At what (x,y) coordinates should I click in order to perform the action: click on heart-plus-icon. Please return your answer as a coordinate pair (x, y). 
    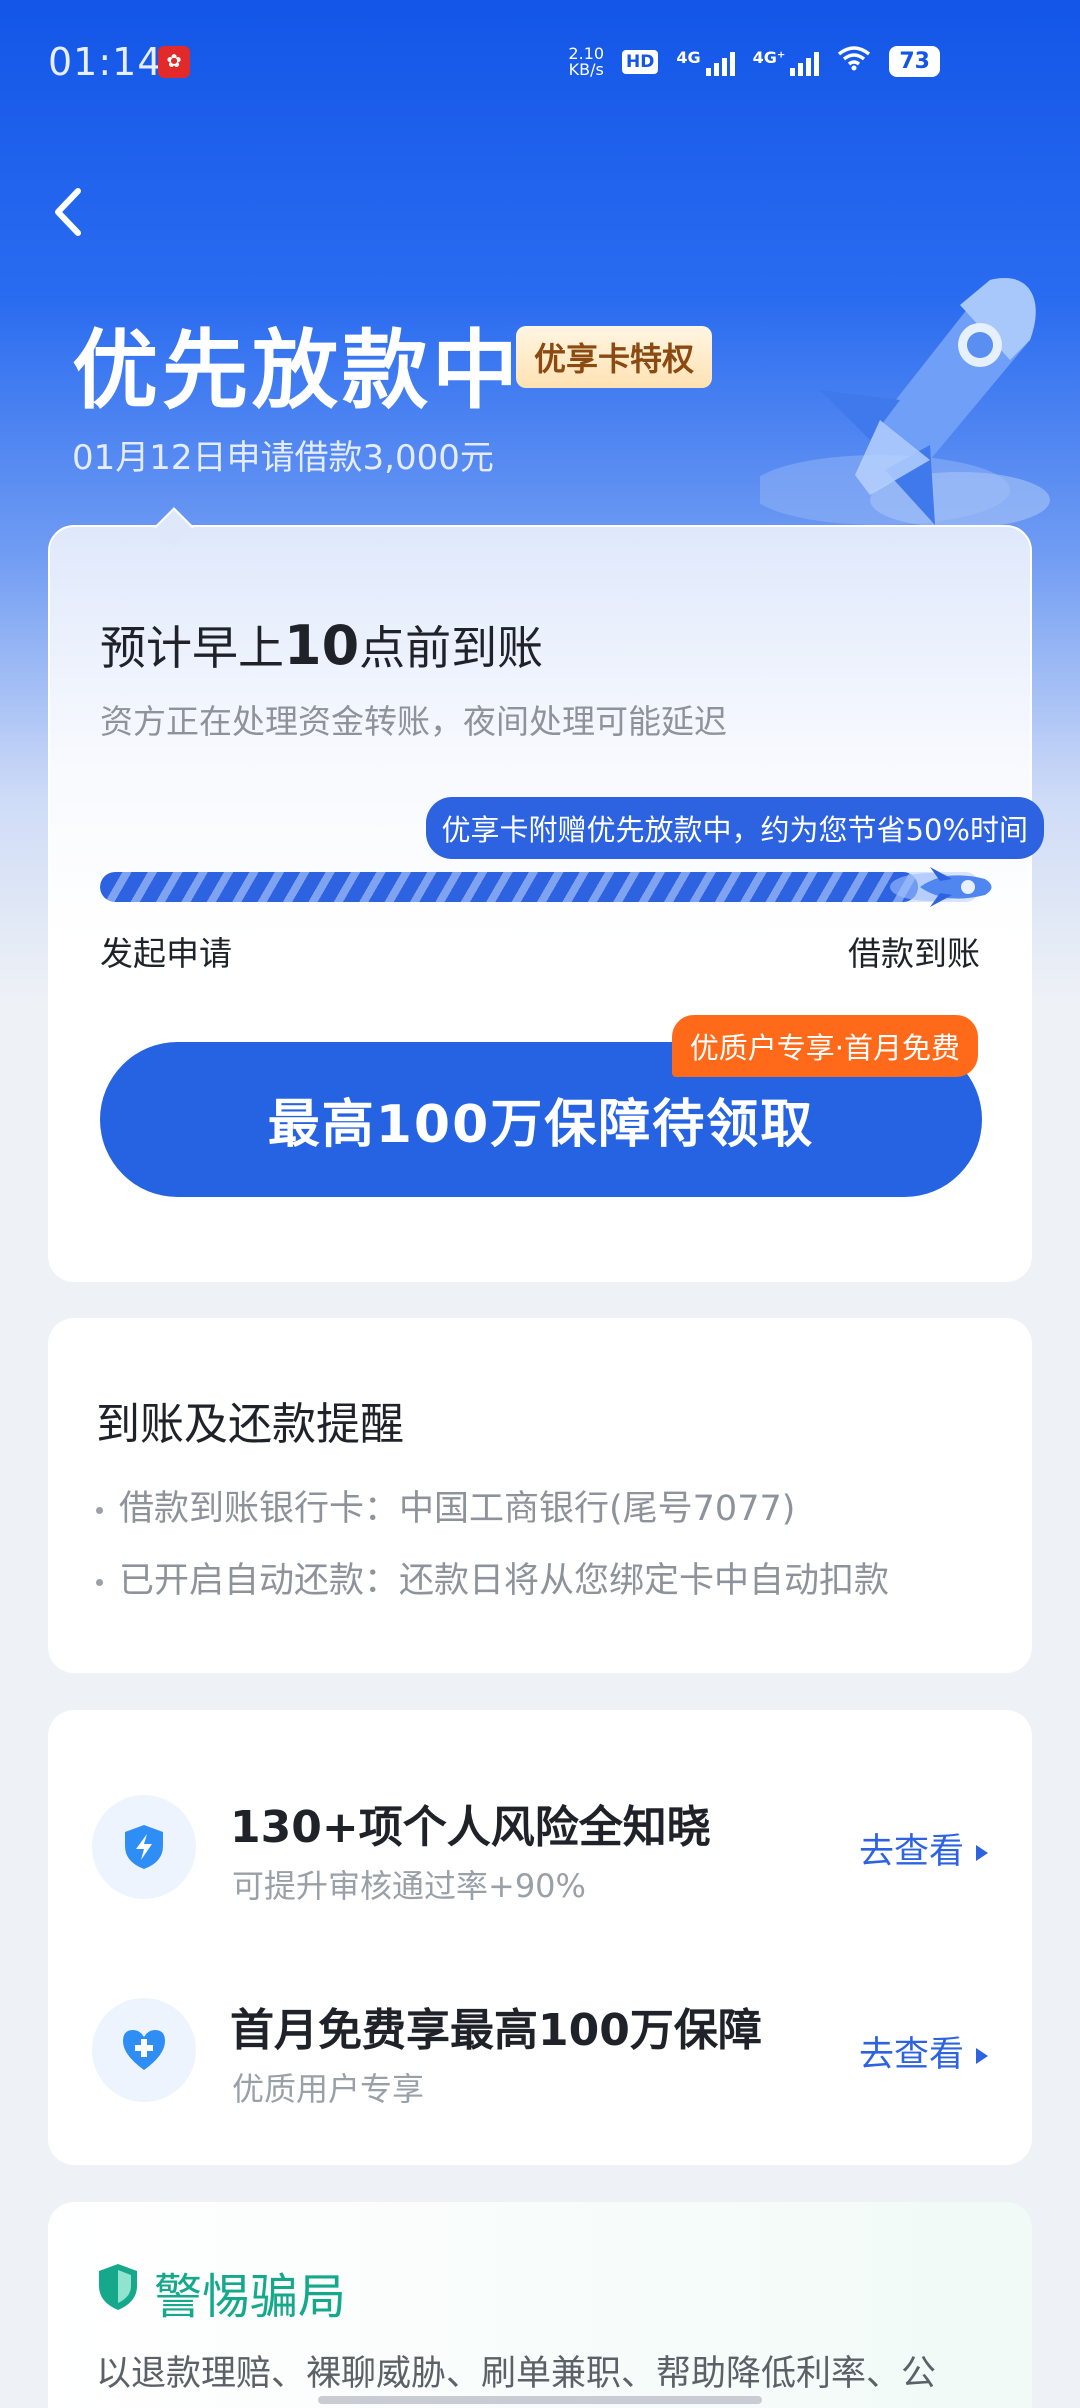
    Looking at the image, I should click on (144, 2050).